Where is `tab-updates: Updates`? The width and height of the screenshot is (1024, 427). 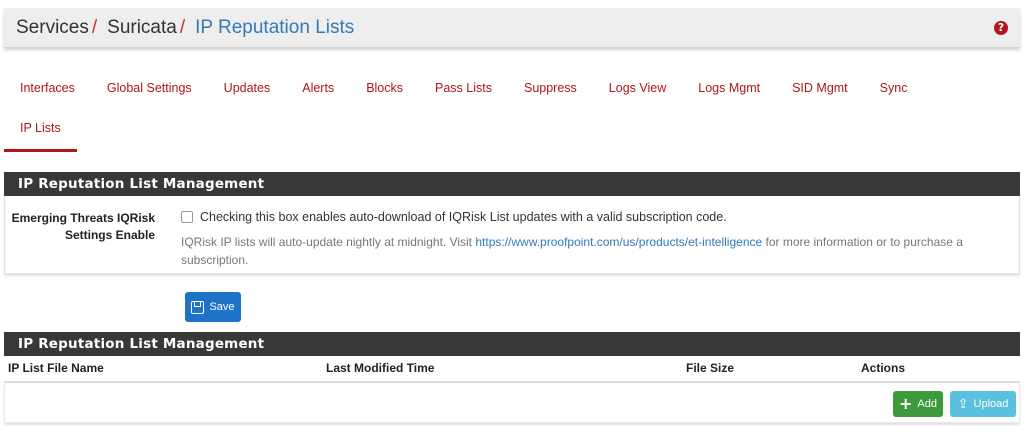
tab-updates: Updates is located at coordinates (247, 88).